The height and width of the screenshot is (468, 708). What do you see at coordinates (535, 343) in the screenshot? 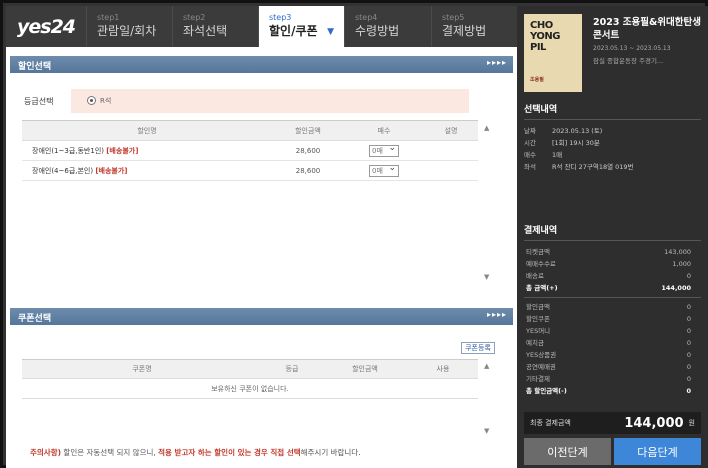
I see `payment-key: 예치금` at bounding box center [535, 343].